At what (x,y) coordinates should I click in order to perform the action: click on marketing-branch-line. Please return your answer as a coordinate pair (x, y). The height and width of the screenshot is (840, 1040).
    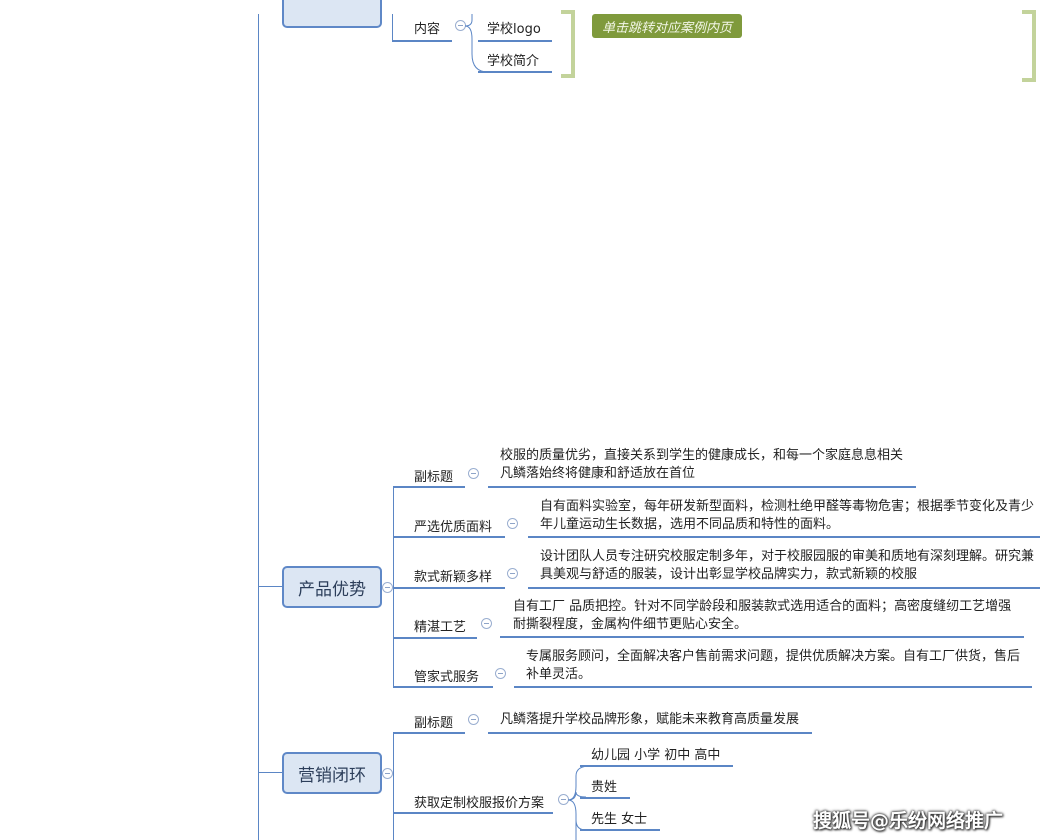
    Looking at the image, I should click on (393, 786).